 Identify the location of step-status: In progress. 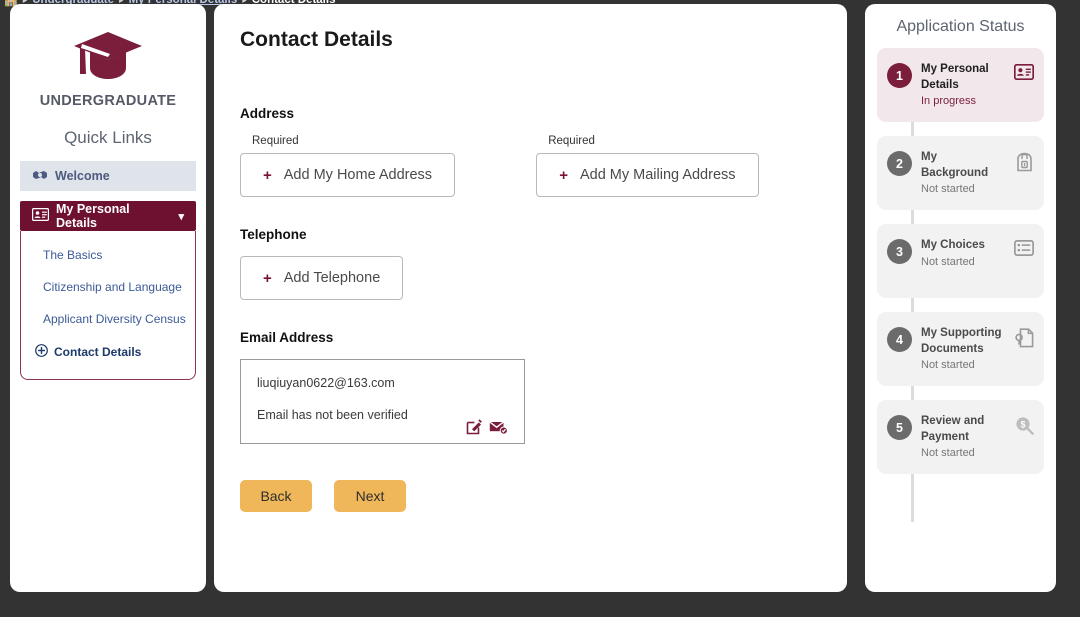
(949, 101).